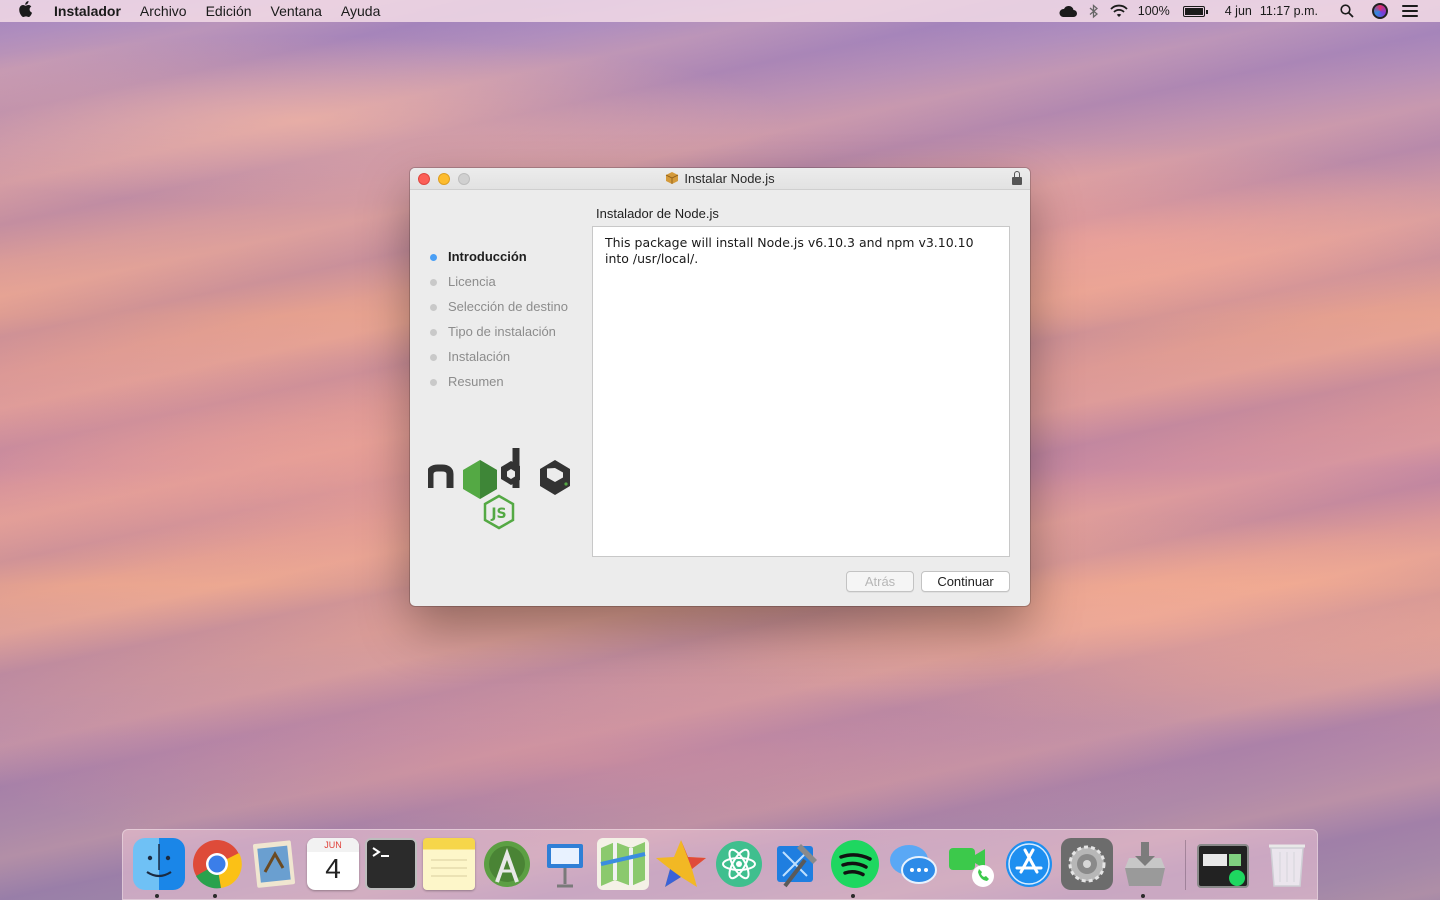 This screenshot has width=1440, height=900. What do you see at coordinates (87, 11) in the screenshot?
I see `app-menu: Instalador` at bounding box center [87, 11].